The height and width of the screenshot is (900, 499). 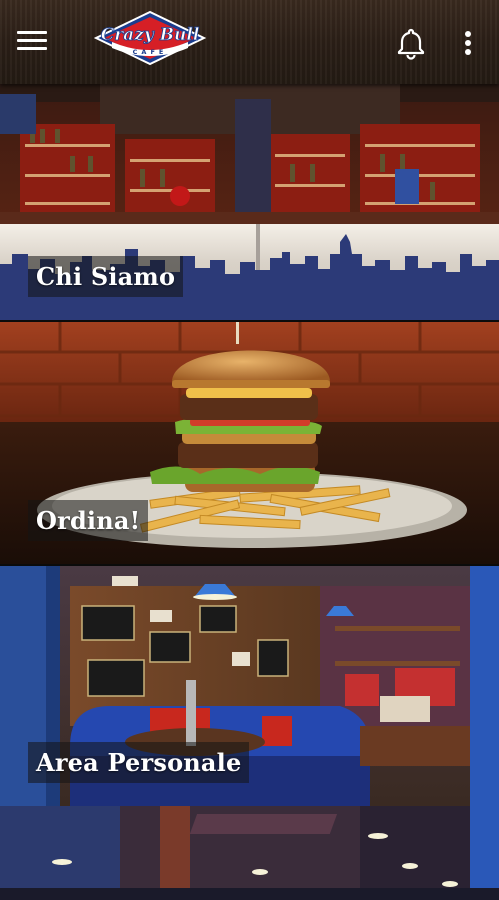 What do you see at coordinates (106, 276) in the screenshot?
I see `tile-label: Chi Siamo` at bounding box center [106, 276].